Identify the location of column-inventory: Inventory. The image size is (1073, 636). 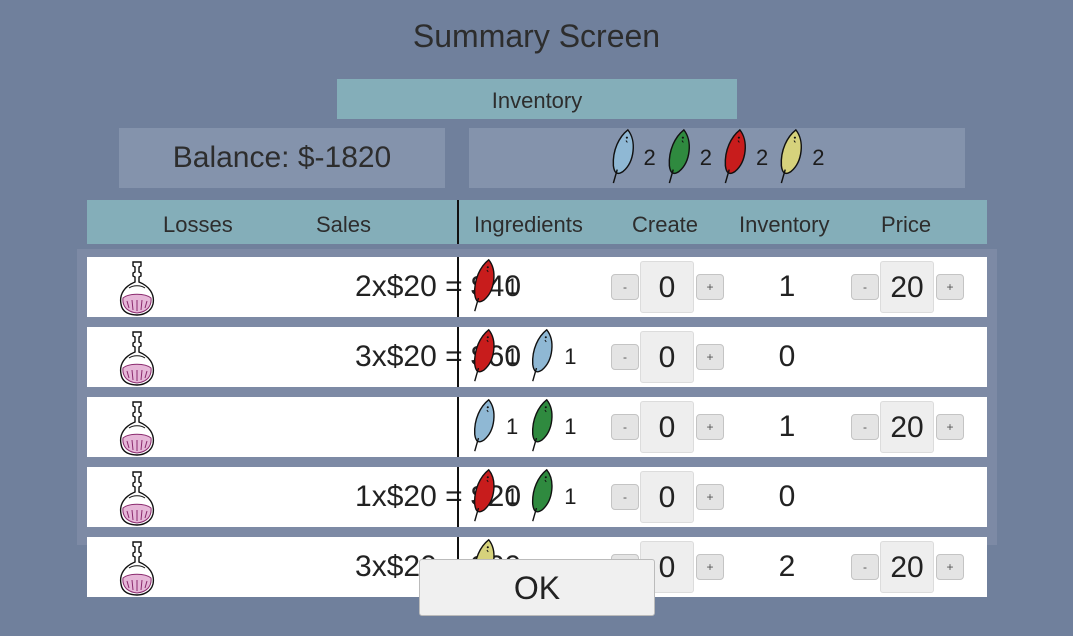
(784, 224).